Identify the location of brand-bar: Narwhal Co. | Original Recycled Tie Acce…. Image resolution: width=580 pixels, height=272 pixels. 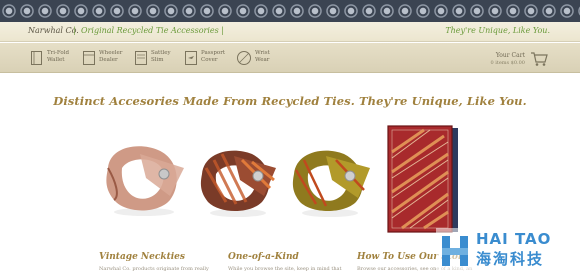
(290, 32).